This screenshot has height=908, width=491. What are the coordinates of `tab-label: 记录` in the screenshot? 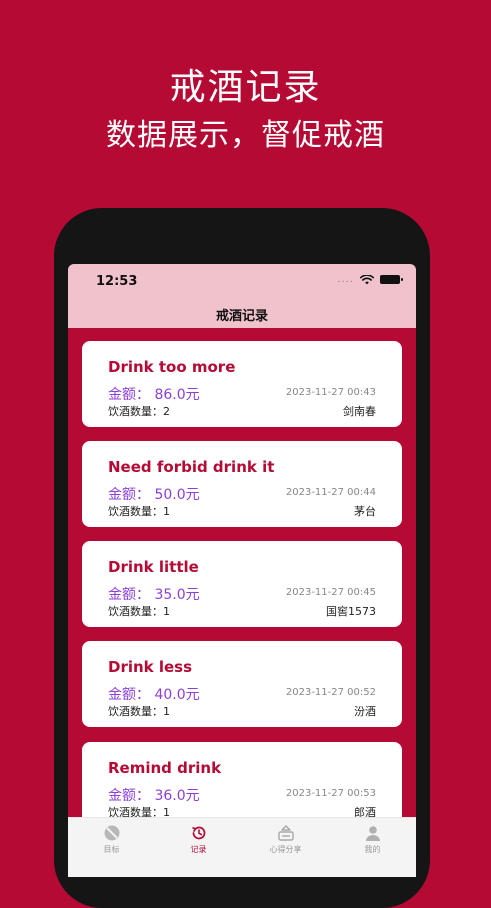 It's located at (198, 849).